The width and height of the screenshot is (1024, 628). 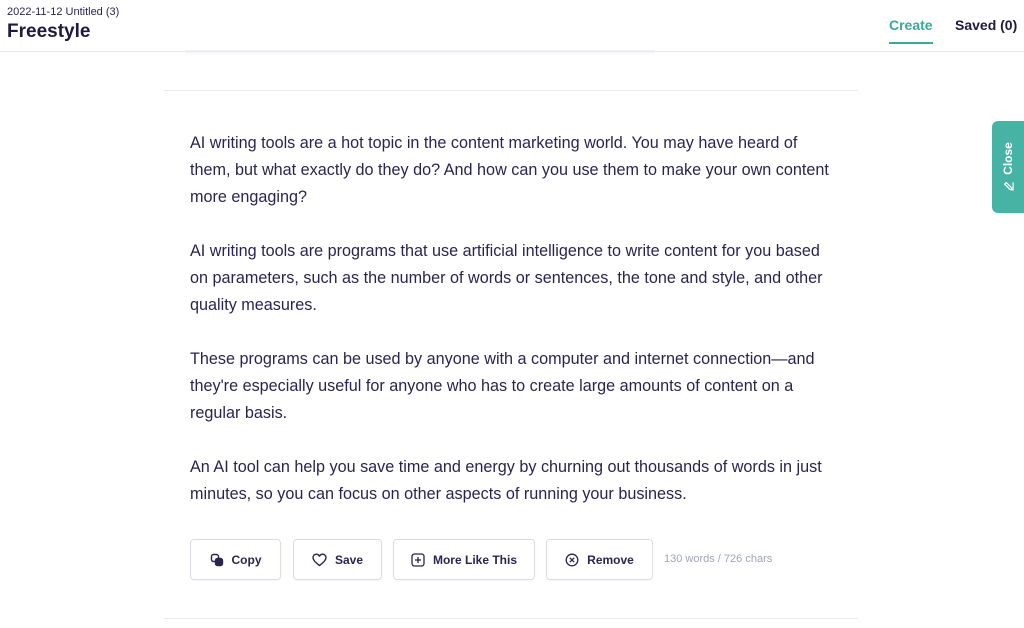 What do you see at coordinates (572, 559) in the screenshot?
I see `x-circle-icon` at bounding box center [572, 559].